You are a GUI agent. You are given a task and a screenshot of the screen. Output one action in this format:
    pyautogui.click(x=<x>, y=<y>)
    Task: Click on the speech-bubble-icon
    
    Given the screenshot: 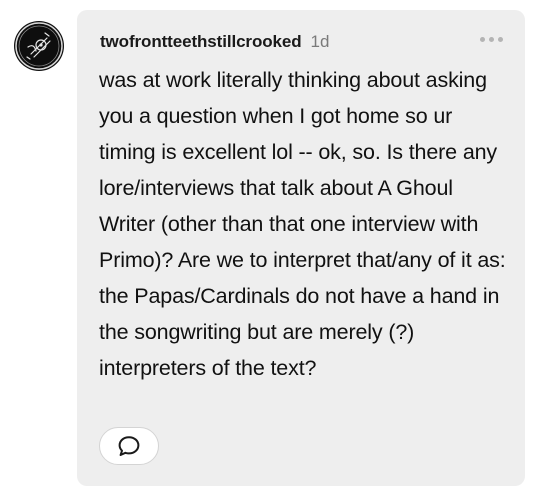 What is the action you would take?
    pyautogui.click(x=129, y=446)
    